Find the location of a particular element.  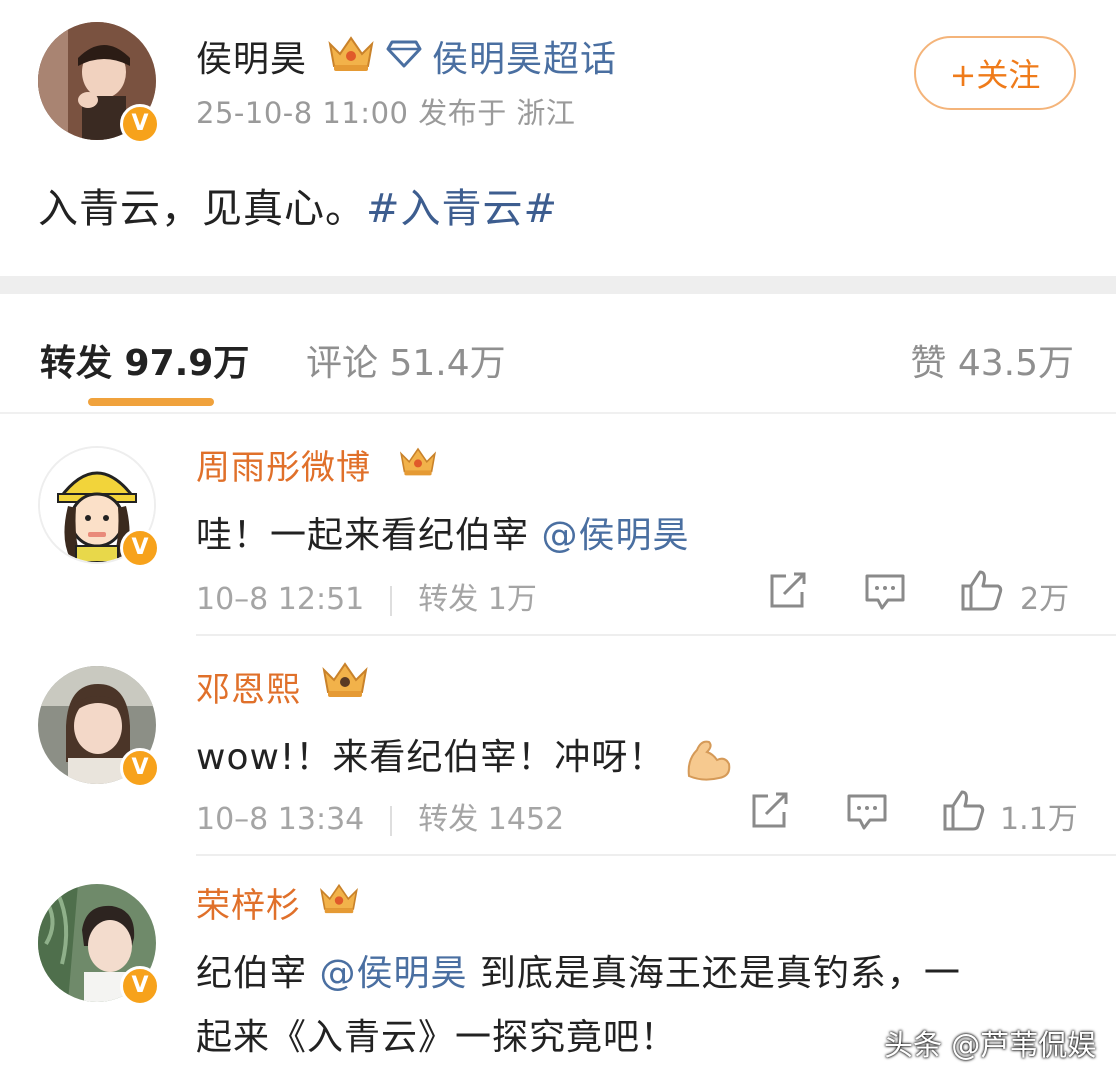

comment-time: 10–8 13:34 is located at coordinates (280, 819).